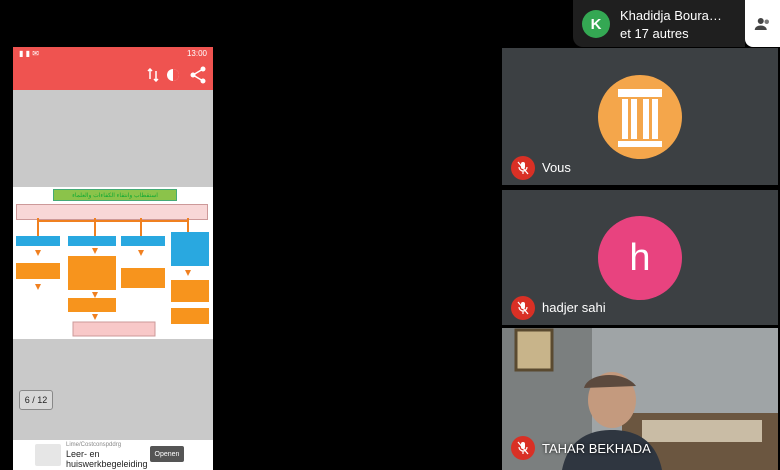 The height and width of the screenshot is (470, 780). I want to click on app-toolbar, so click(113, 75).